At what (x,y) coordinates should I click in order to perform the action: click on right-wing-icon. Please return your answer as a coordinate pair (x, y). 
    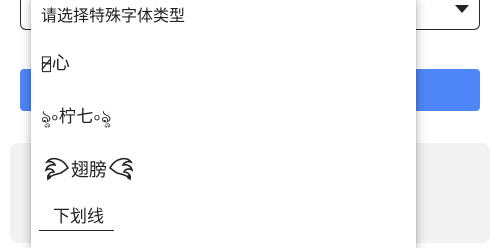
    Looking at the image, I should click on (121, 169).